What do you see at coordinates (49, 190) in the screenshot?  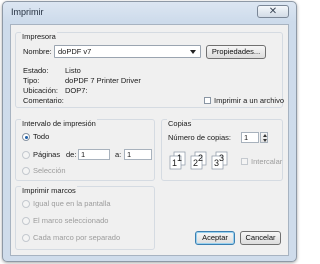 I see `print-frames-group-label: Imprimir marcos` at bounding box center [49, 190].